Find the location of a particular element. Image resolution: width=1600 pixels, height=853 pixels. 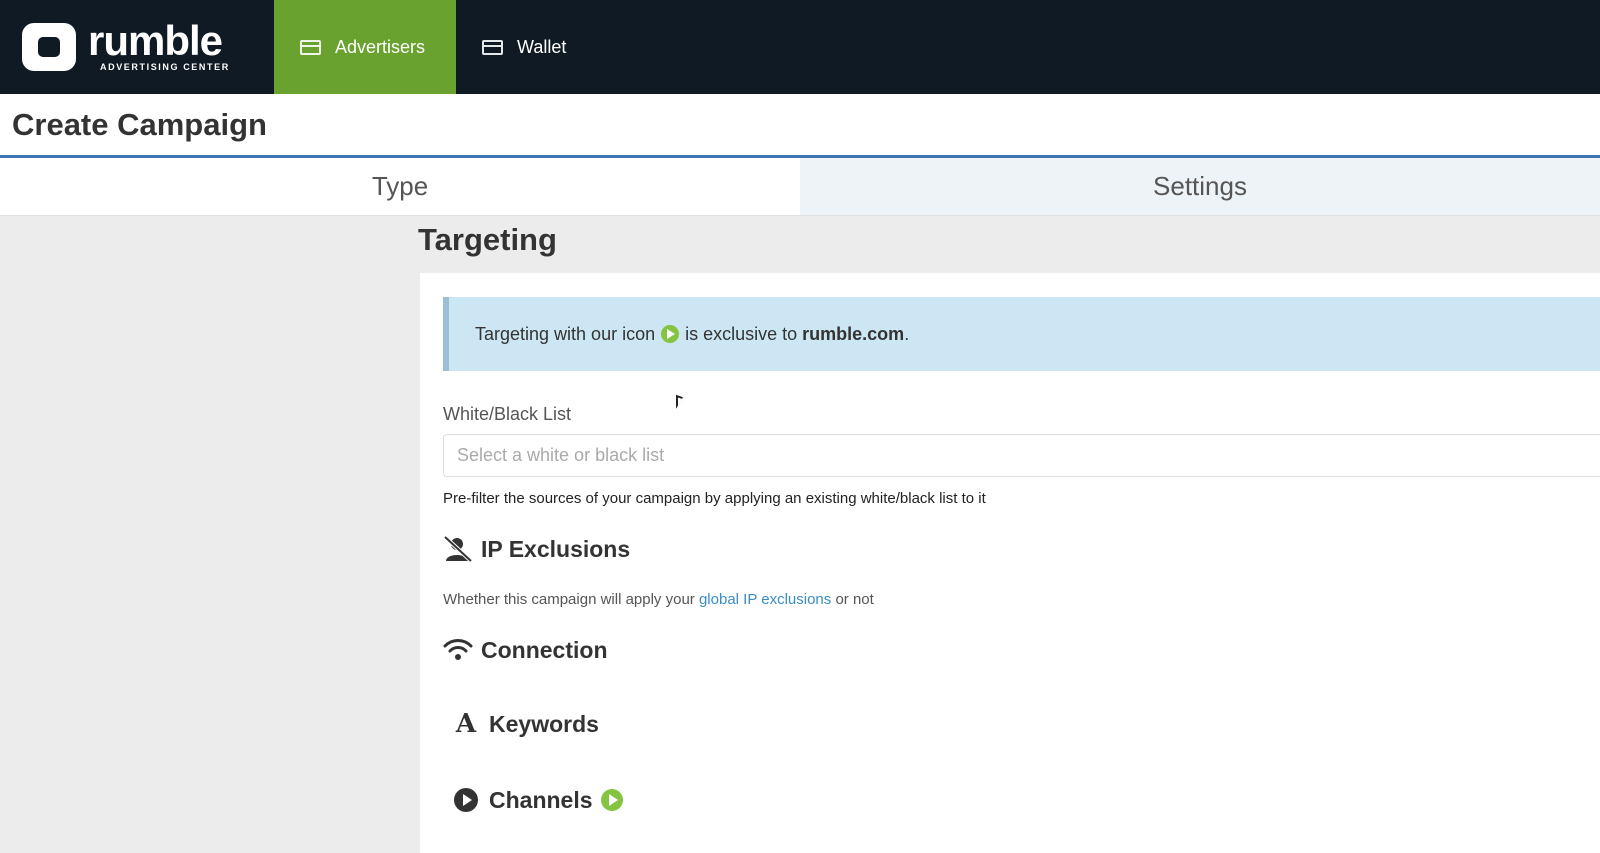

whitelist-select: Select a white or black list is located at coordinates (1021, 455).